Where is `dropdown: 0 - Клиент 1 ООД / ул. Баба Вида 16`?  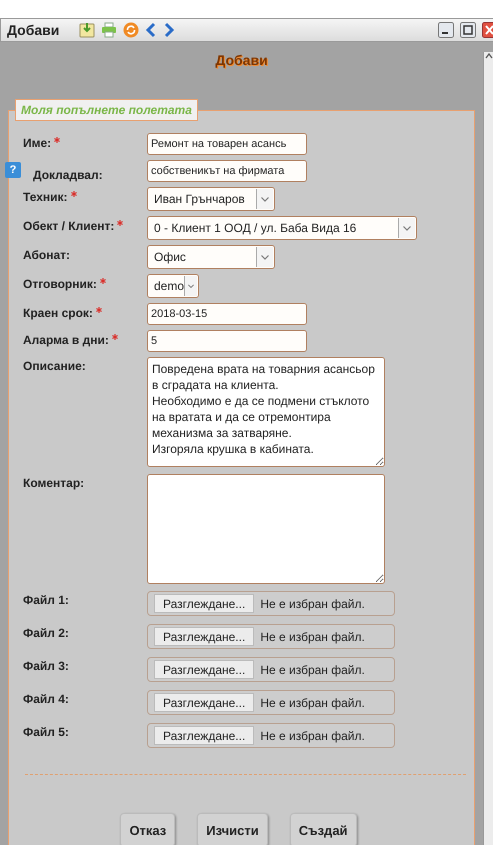
dropdown: 0 - Клиент 1 ООД / ул. Баба Вида 16 is located at coordinates (282, 228).